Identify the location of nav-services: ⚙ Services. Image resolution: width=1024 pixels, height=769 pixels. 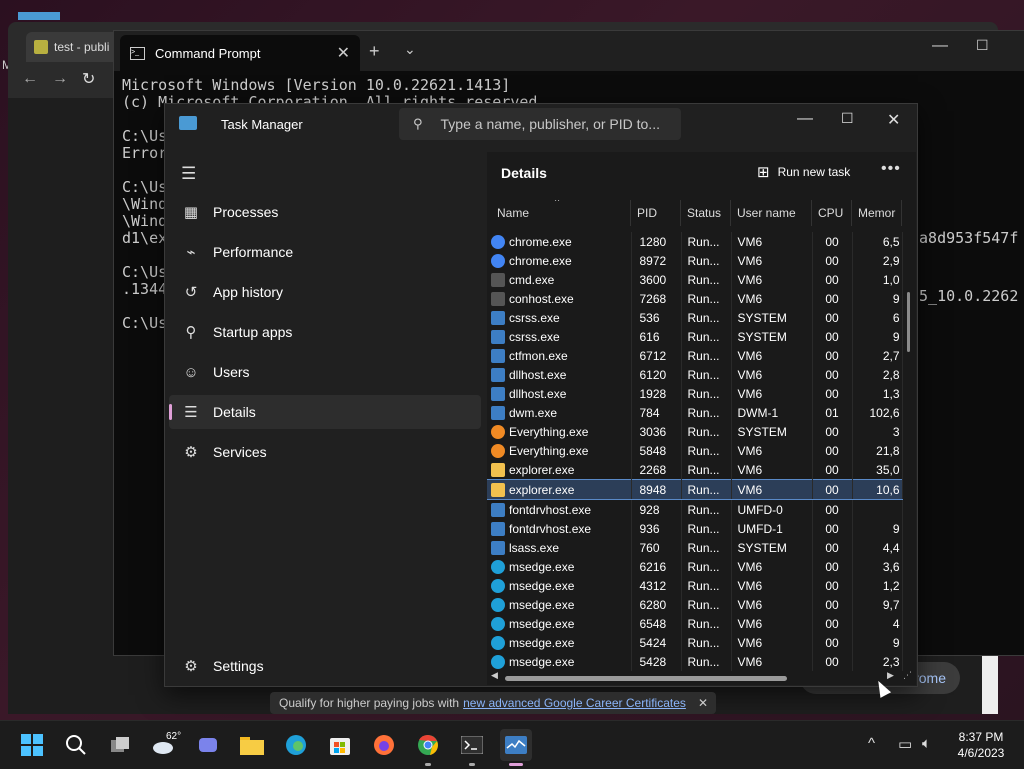
(325, 452).